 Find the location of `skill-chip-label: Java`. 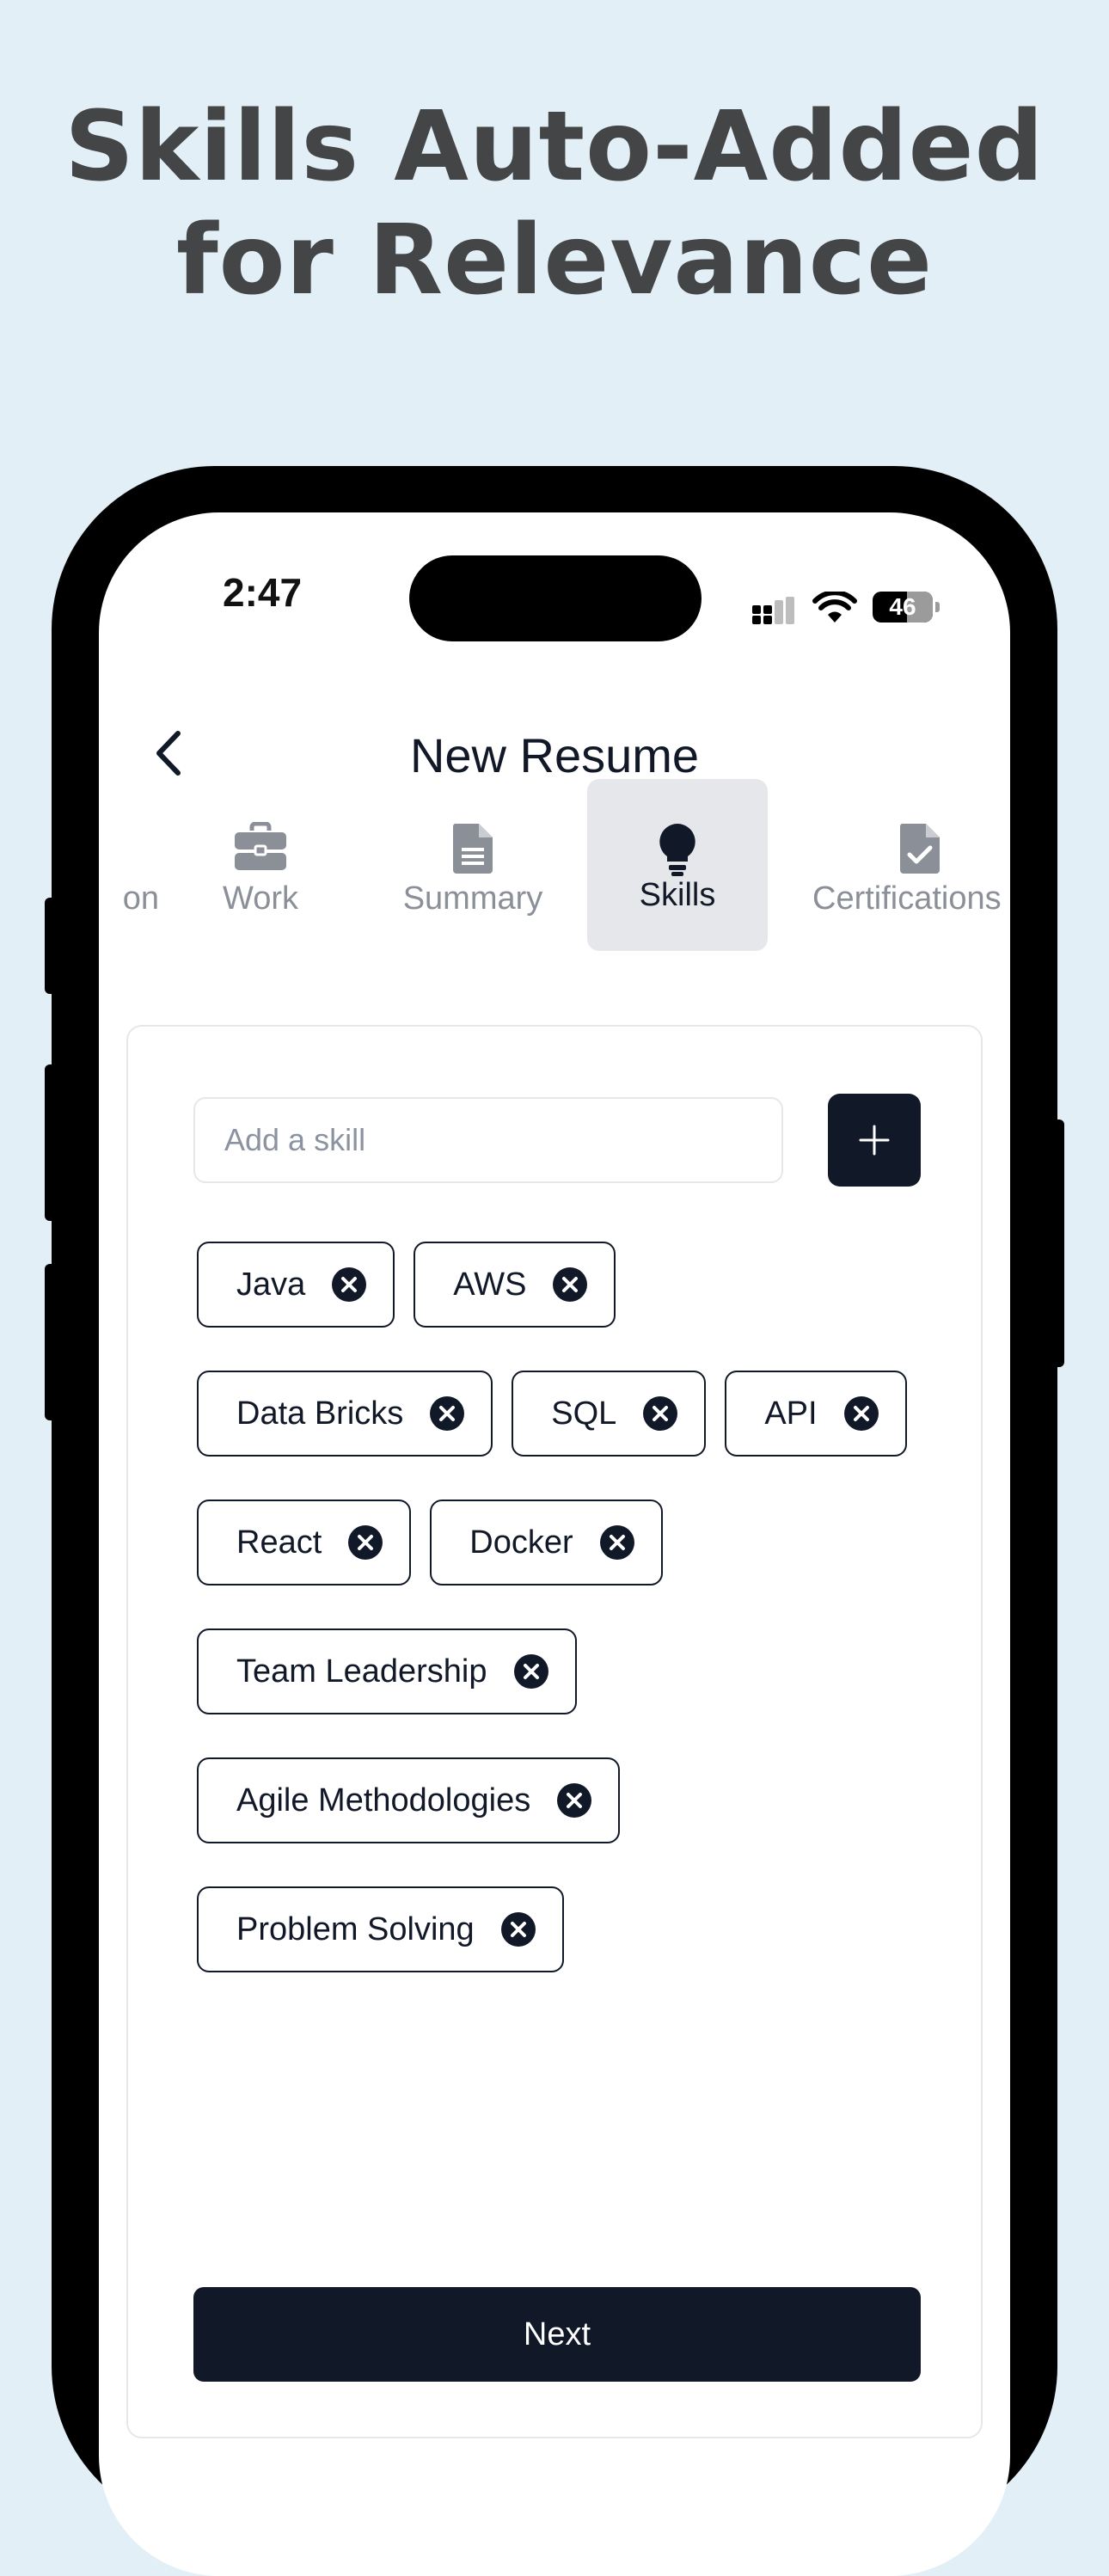

skill-chip-label: Java is located at coordinates (271, 1284).